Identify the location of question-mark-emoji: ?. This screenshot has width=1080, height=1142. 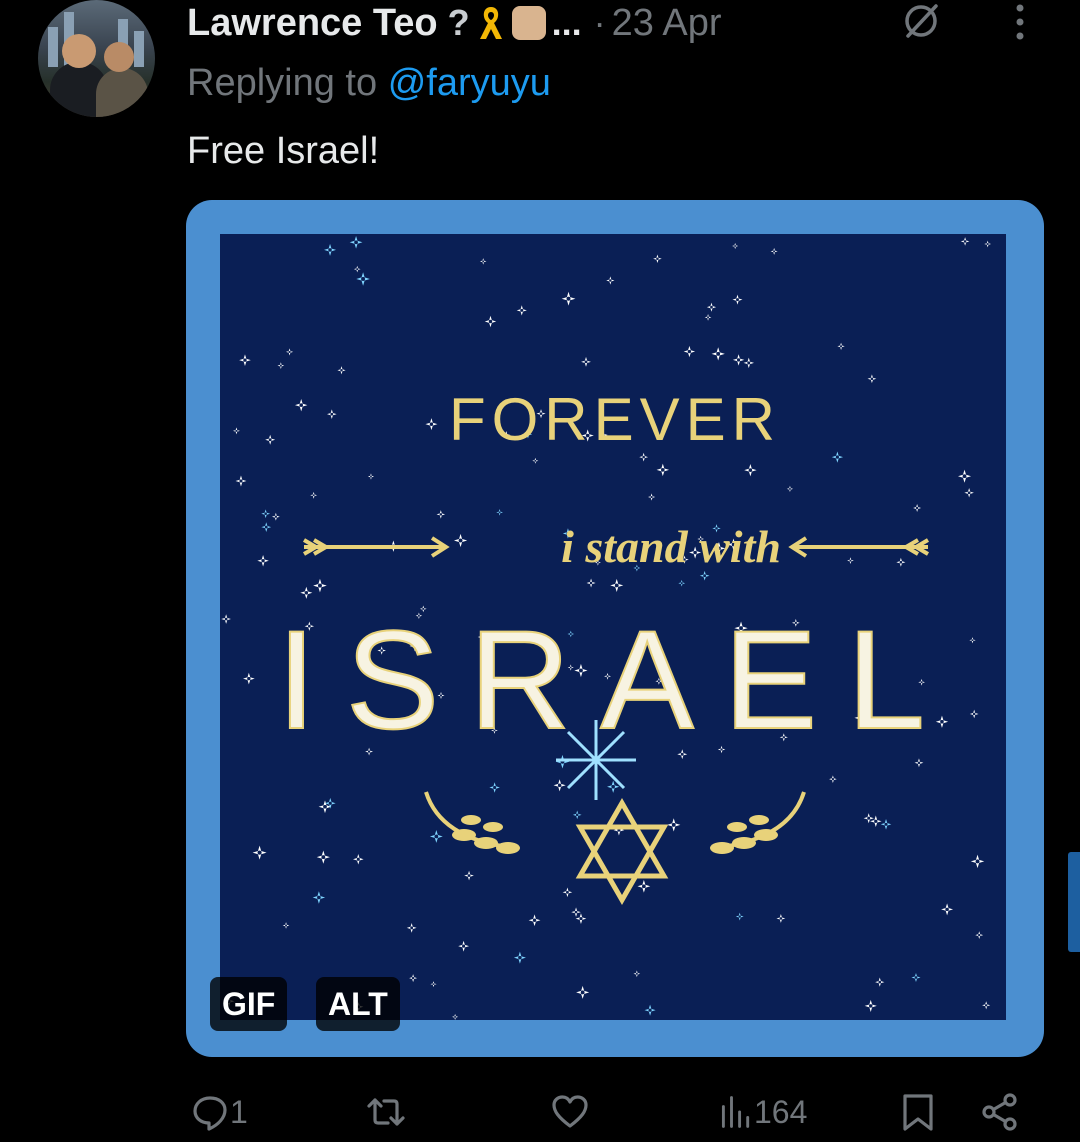
(458, 22).